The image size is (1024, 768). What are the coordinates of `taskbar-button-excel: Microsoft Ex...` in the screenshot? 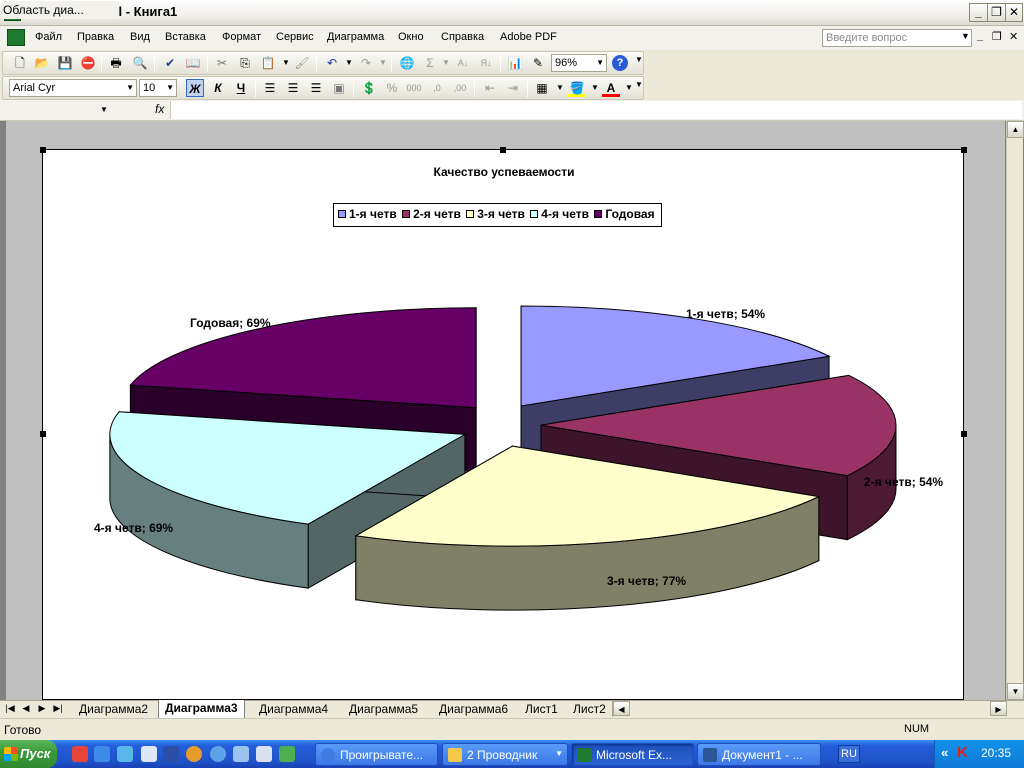 It's located at (632, 754).